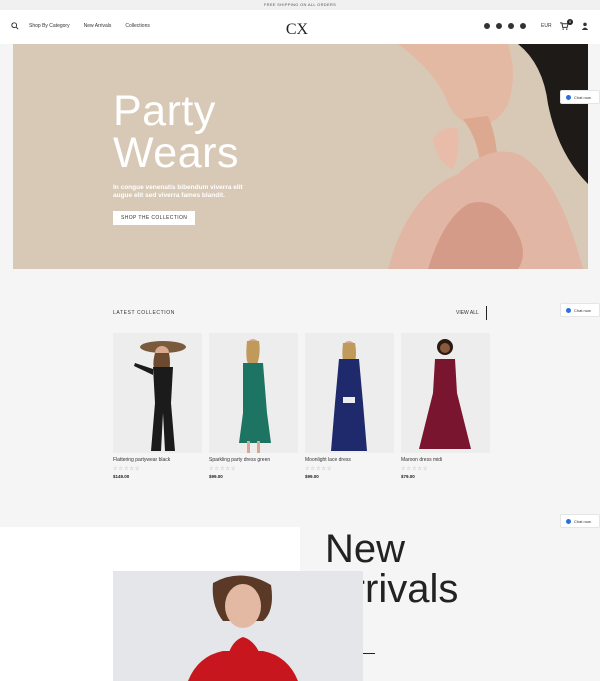  Describe the element at coordinates (487, 26) in the screenshot. I see `instagram-icon` at that location.